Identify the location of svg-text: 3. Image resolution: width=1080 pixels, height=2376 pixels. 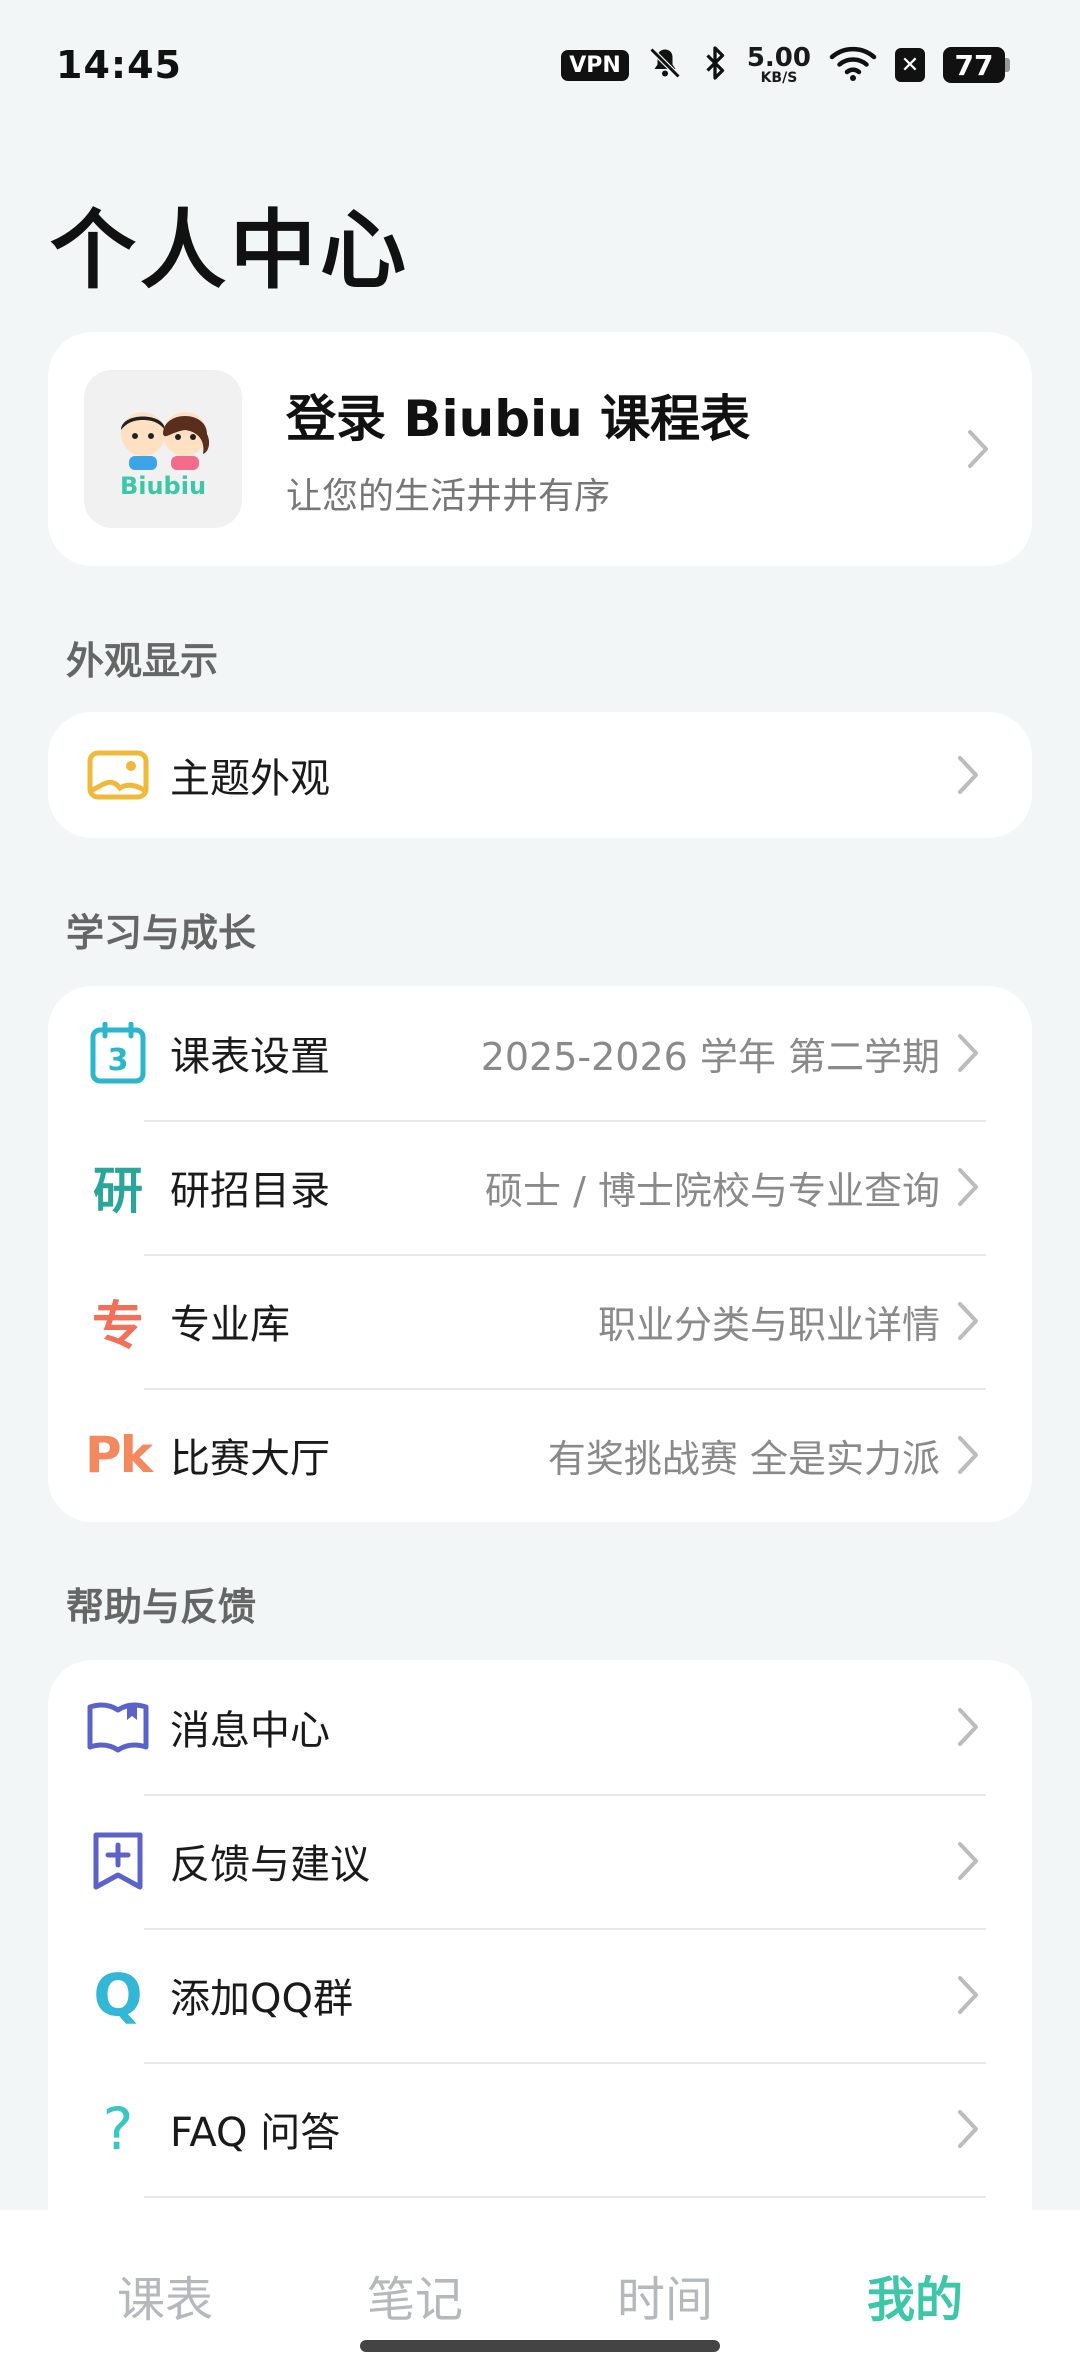
(118, 1060).